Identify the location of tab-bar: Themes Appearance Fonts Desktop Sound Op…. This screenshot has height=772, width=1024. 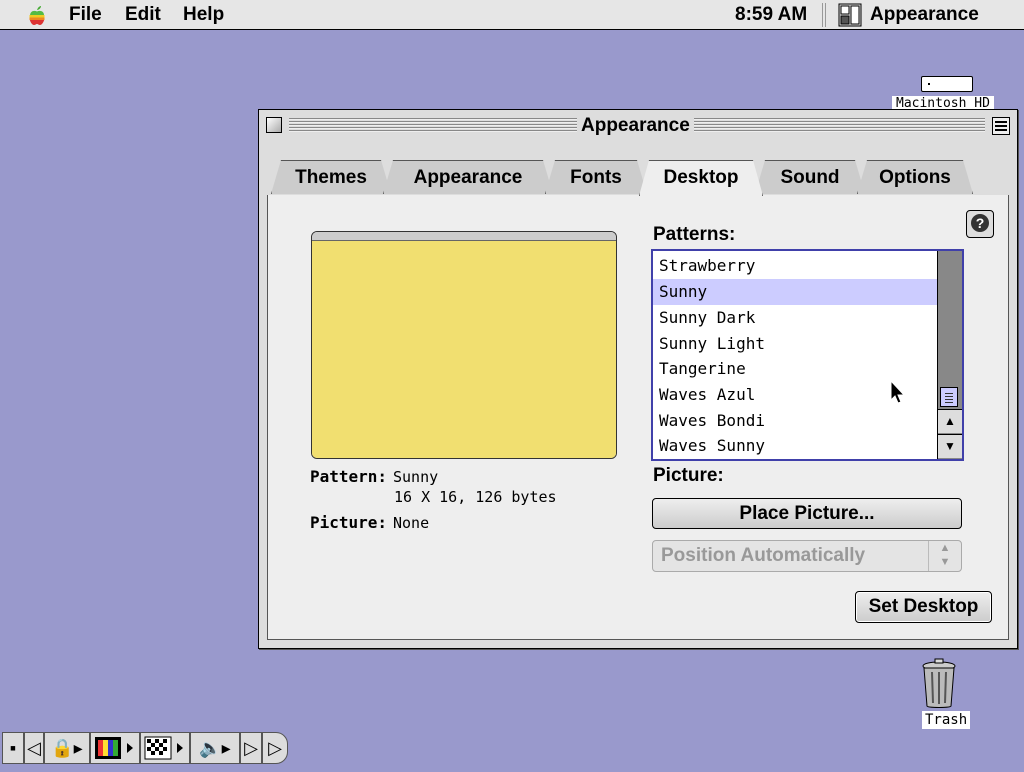
(631, 178).